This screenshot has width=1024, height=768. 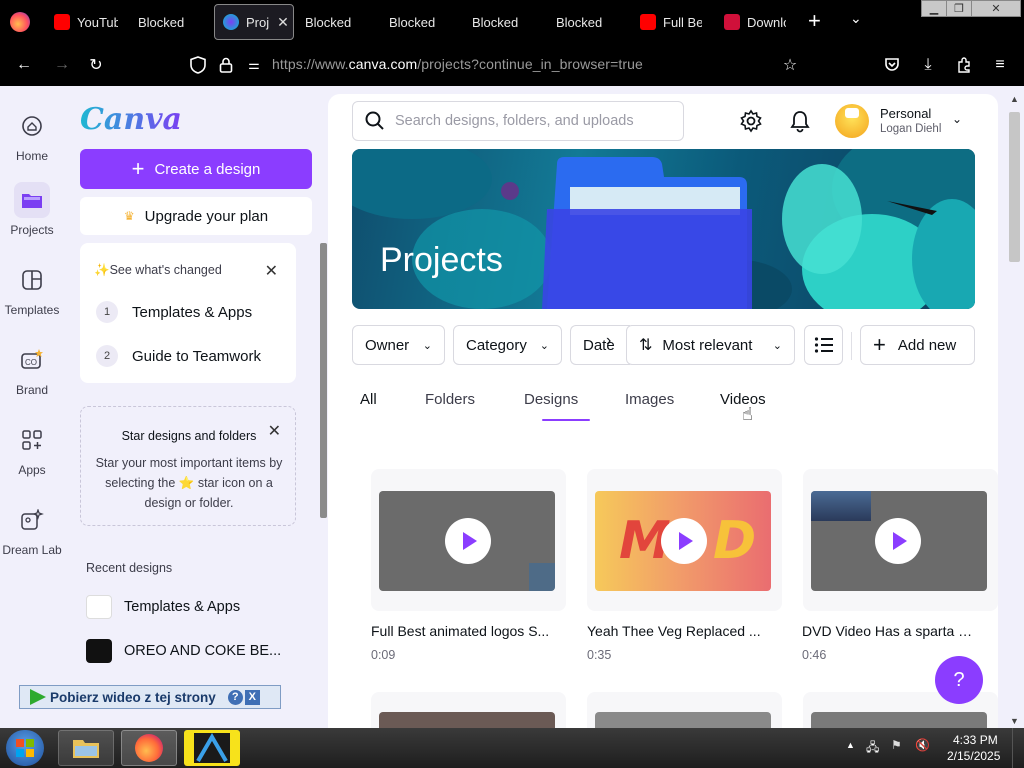 I want to click on toolbar-divider, so click(x=851, y=346).